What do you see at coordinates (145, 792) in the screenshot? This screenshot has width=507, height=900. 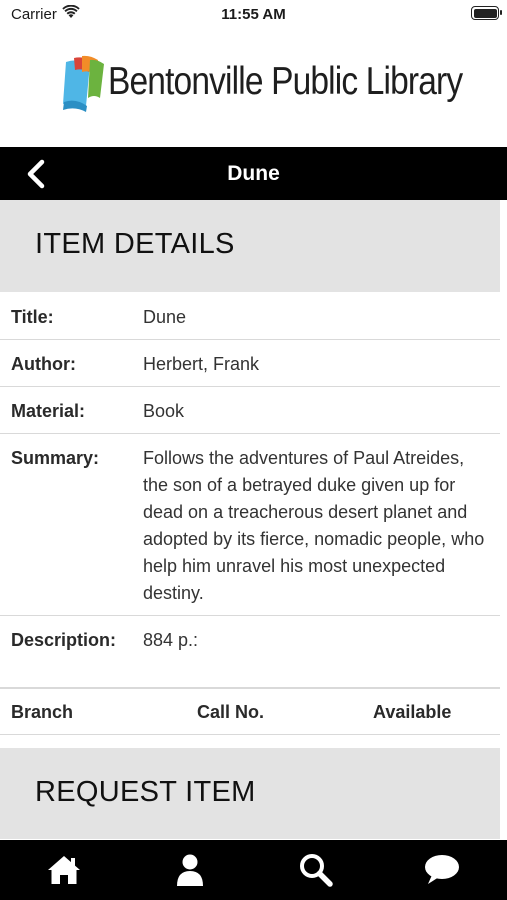 I see `request-item-heading: REQUEST ITEM` at bounding box center [145, 792].